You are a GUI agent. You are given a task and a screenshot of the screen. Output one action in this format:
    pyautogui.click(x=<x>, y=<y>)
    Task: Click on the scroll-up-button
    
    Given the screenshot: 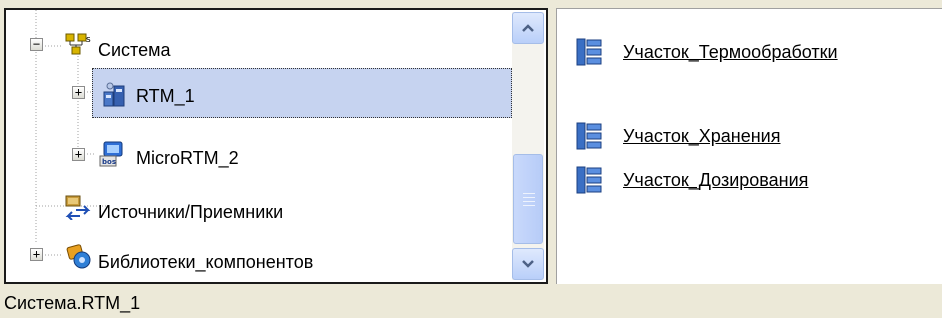 What is the action you would take?
    pyautogui.click(x=528, y=28)
    